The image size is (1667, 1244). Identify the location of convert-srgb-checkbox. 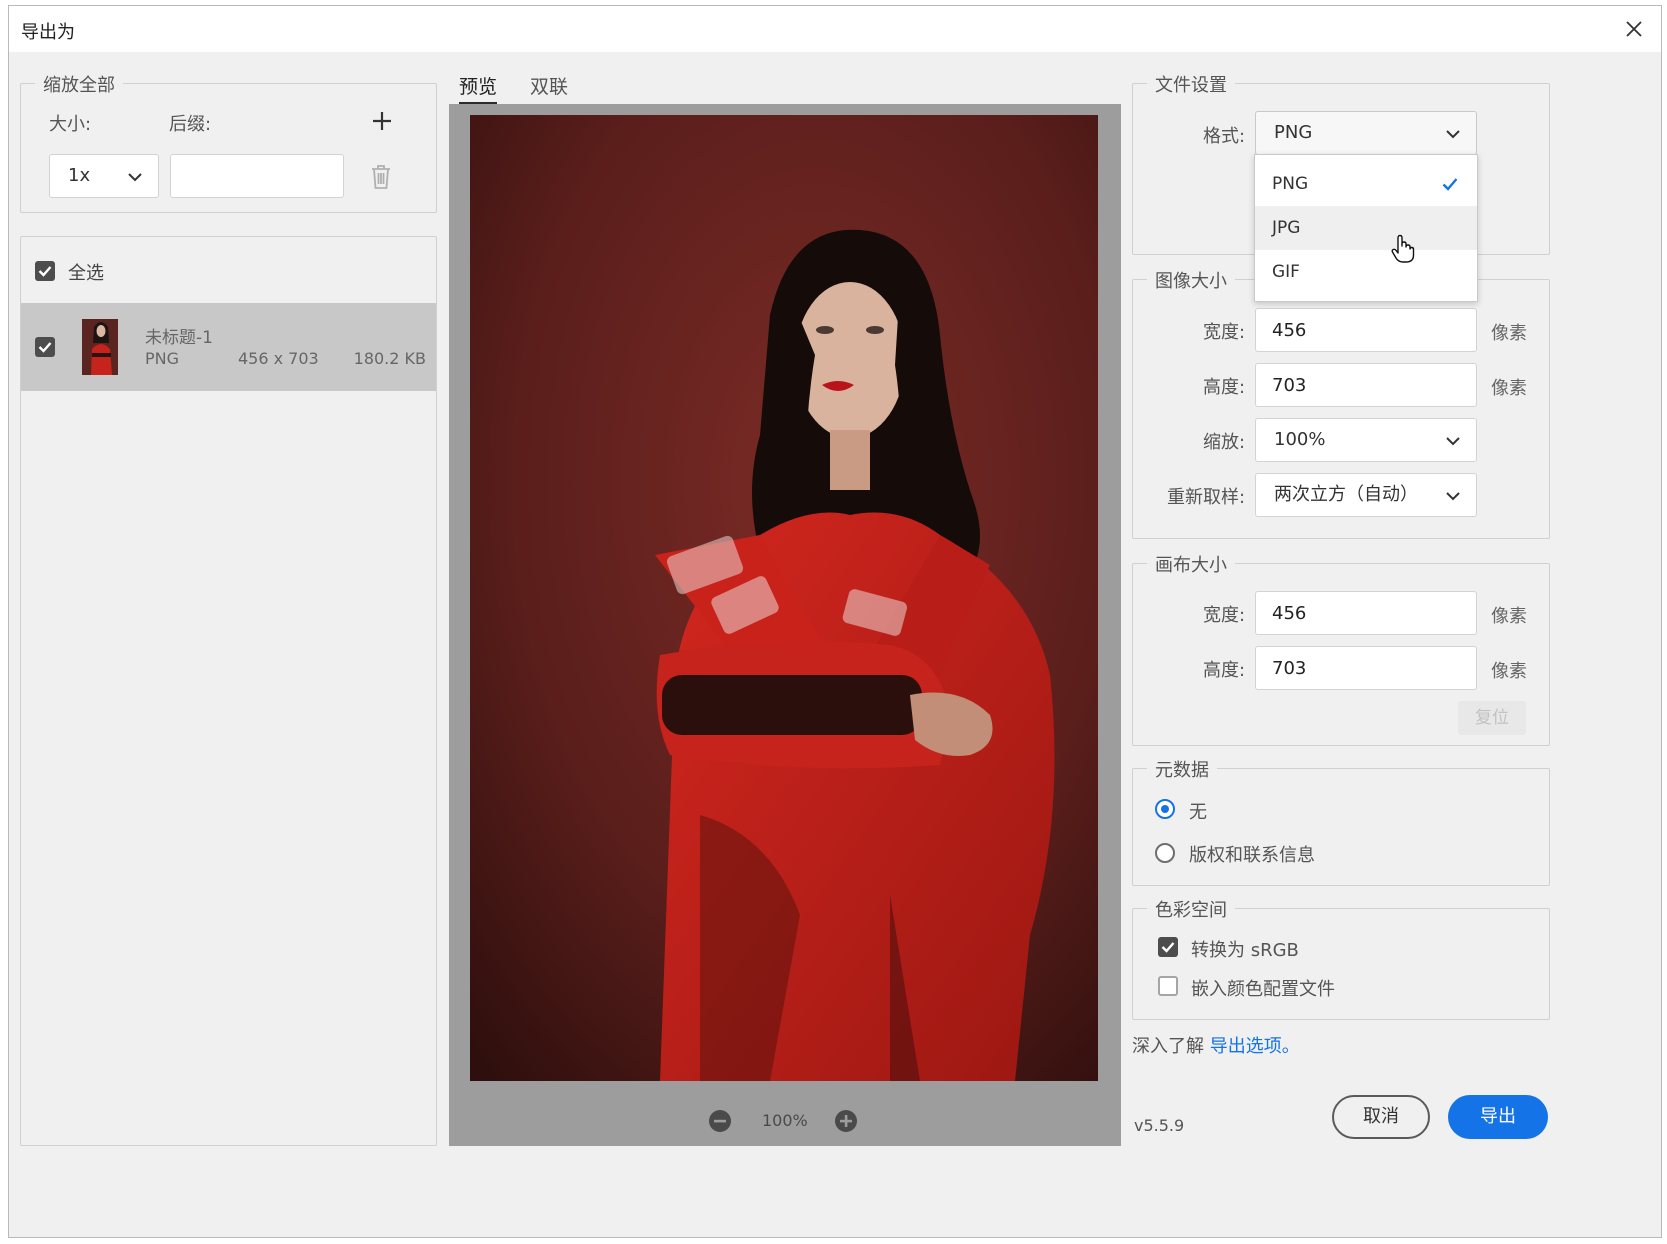
(1168, 947).